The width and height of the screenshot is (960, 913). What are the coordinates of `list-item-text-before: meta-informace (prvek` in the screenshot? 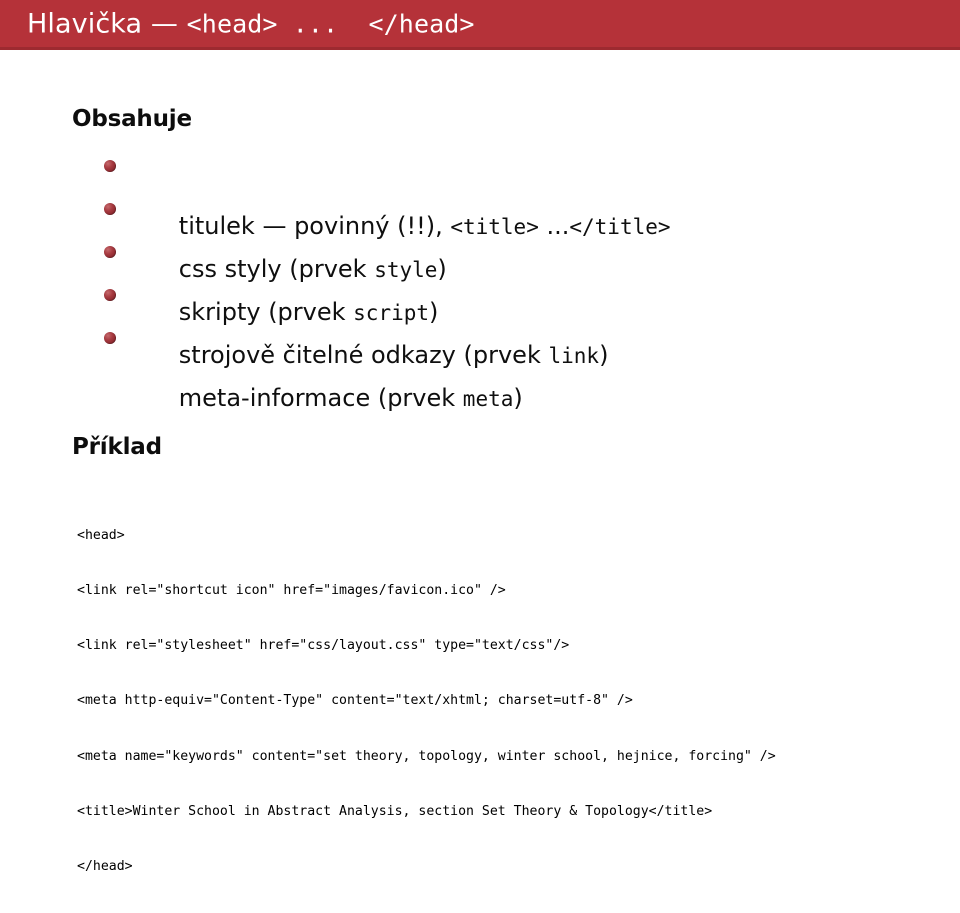 It's located at (320, 398).